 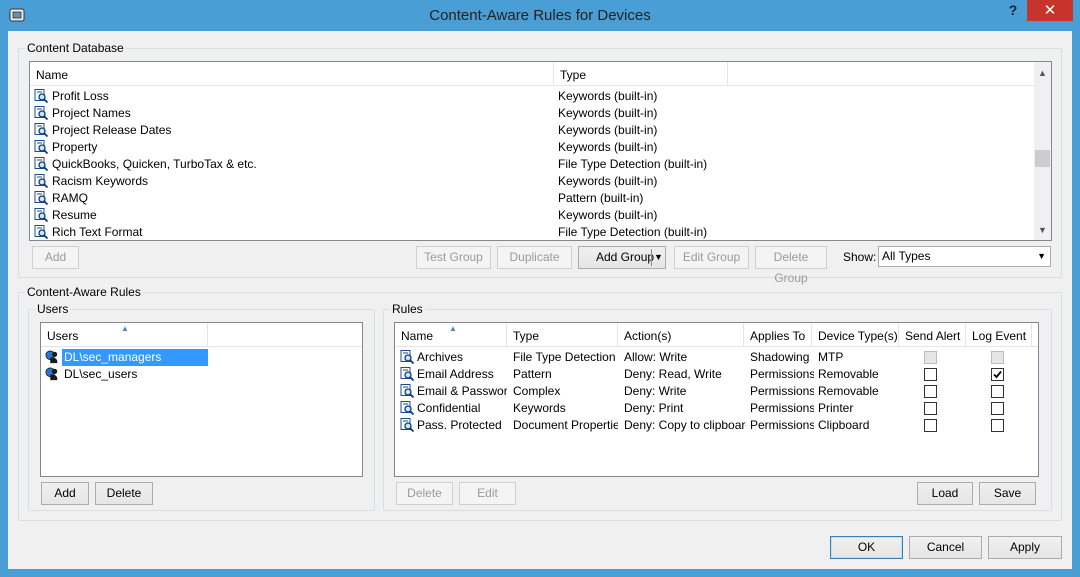 I want to click on checkmark-icon, so click(x=997, y=374).